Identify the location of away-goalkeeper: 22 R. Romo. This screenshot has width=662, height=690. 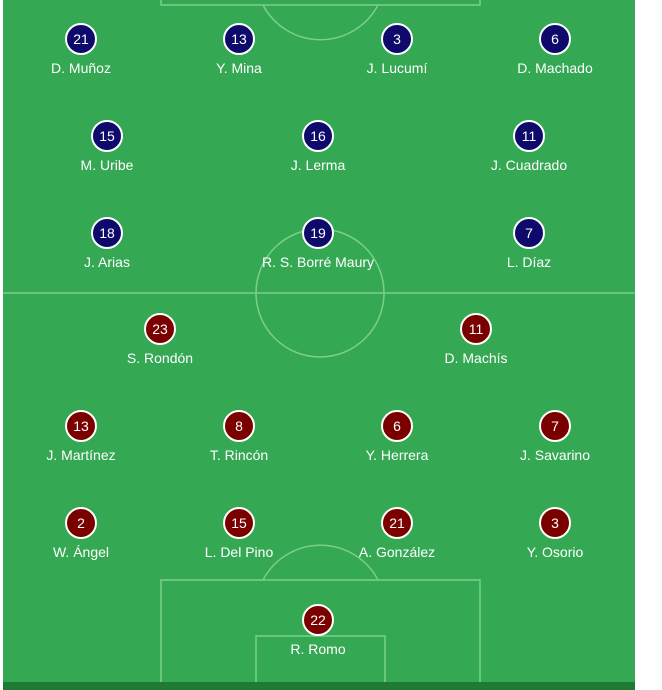
(318, 634).